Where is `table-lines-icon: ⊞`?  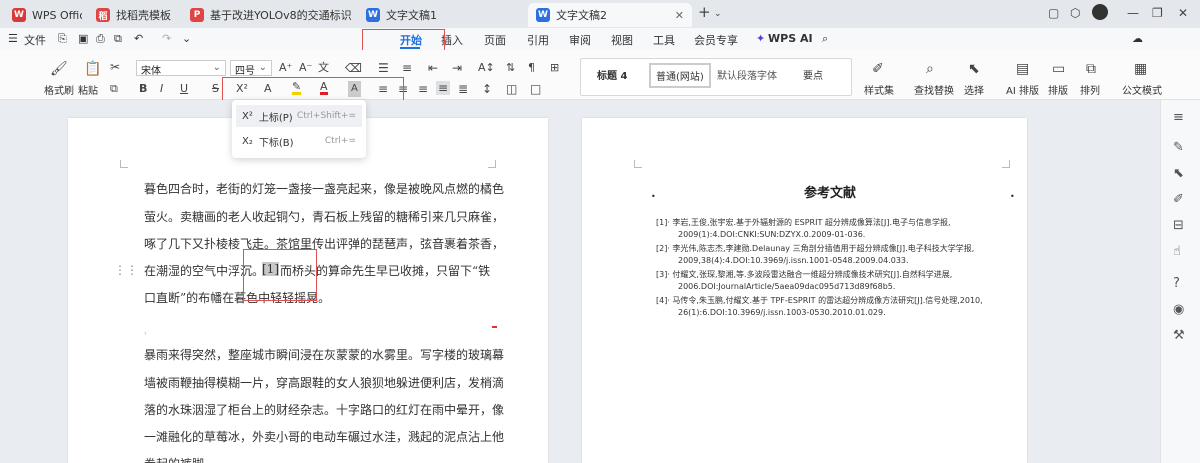
table-lines-icon: ⊞ is located at coordinates (554, 68).